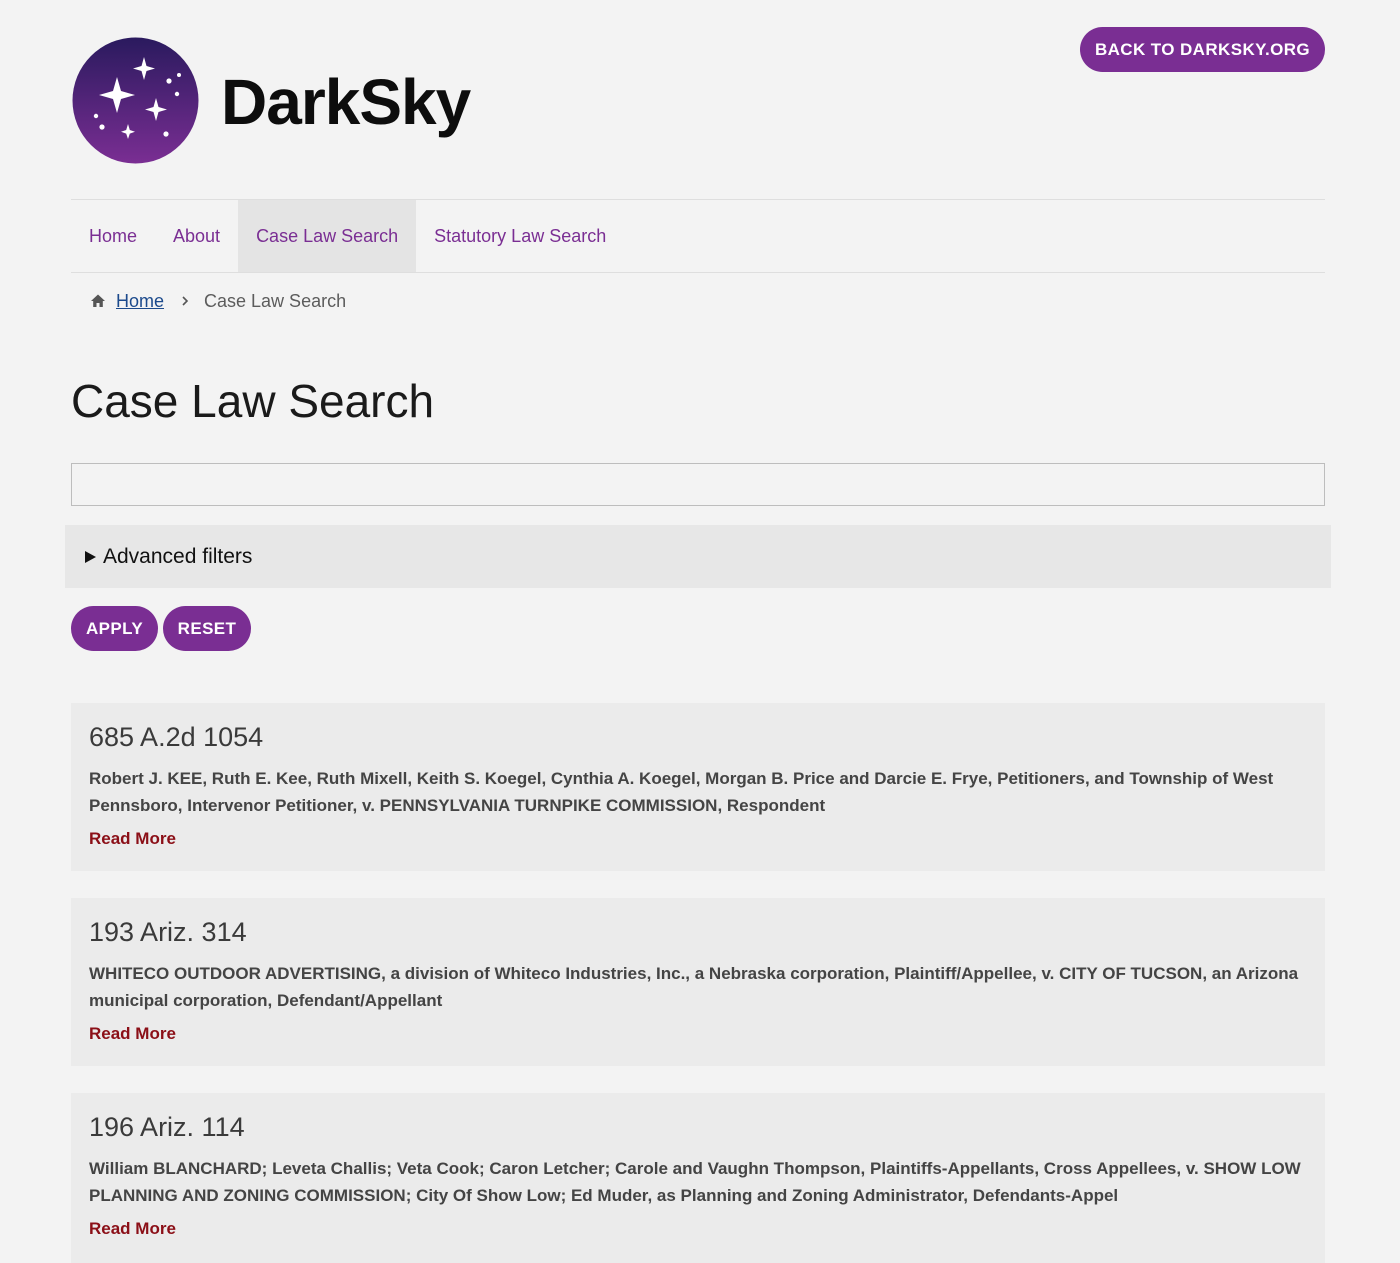 The image size is (1400, 1263). Describe the element at coordinates (135, 100) in the screenshot. I see `darksky-logo-icon` at that location.